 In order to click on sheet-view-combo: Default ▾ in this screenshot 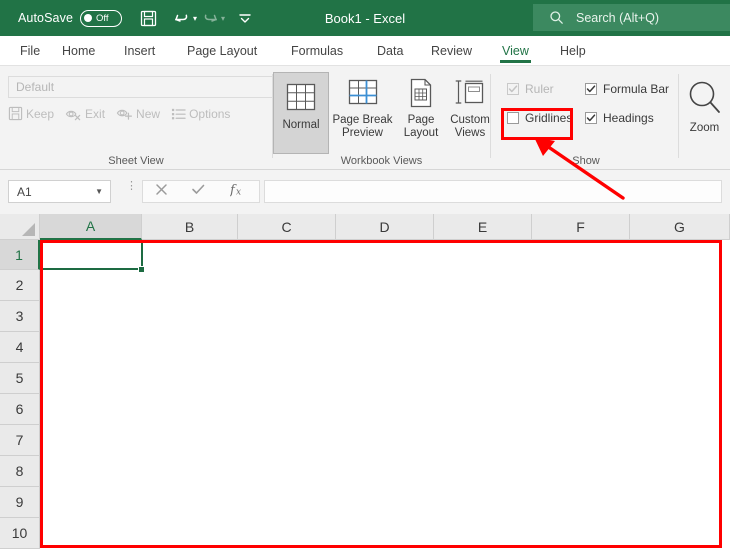, I will do `click(147, 87)`.